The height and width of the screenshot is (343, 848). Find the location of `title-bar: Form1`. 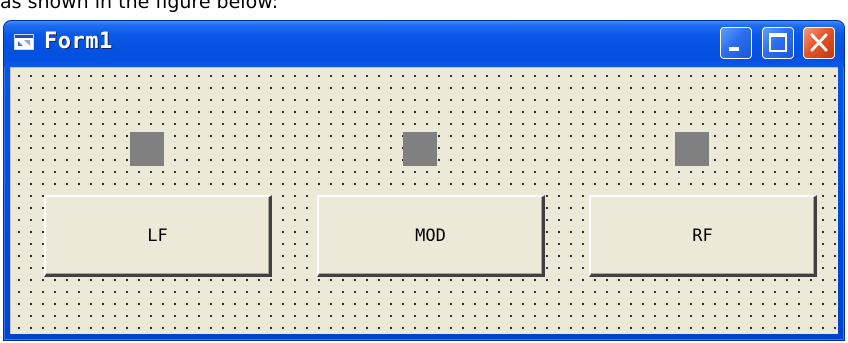

title-bar: Form1 is located at coordinates (424, 44).